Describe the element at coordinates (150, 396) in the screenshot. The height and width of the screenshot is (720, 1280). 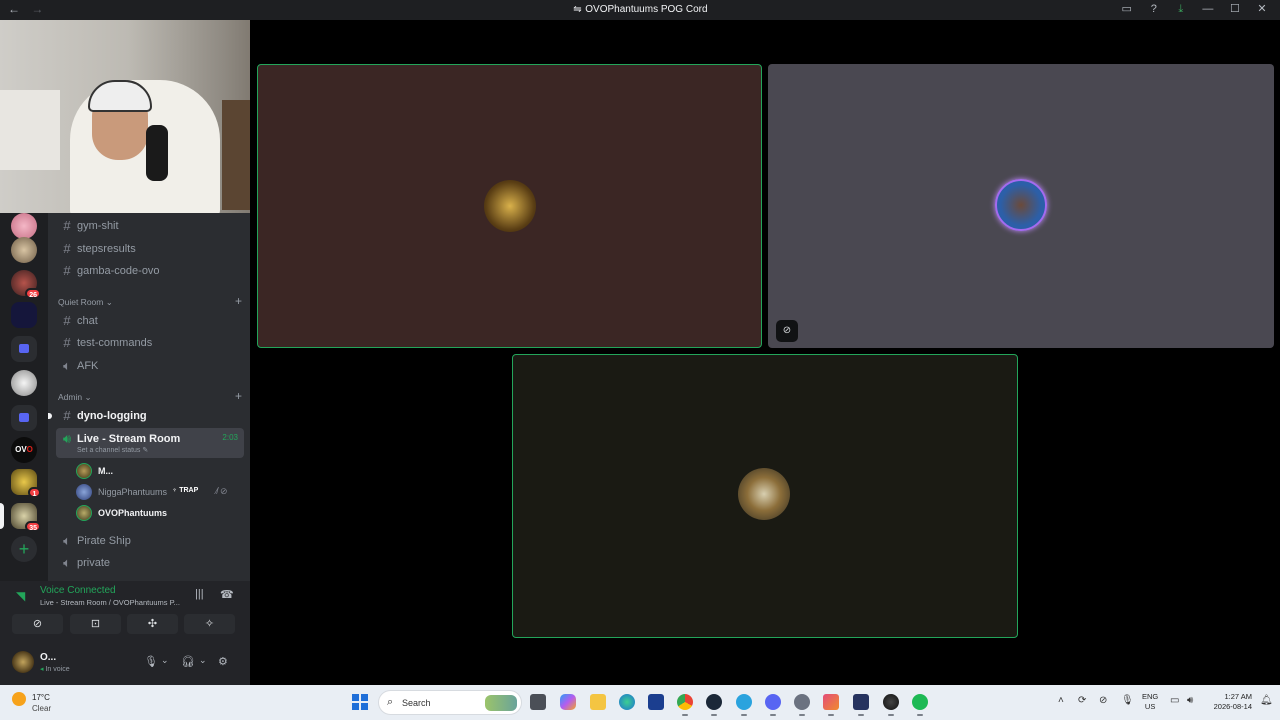
I see `category-admin: Admin ⌄ +` at that location.